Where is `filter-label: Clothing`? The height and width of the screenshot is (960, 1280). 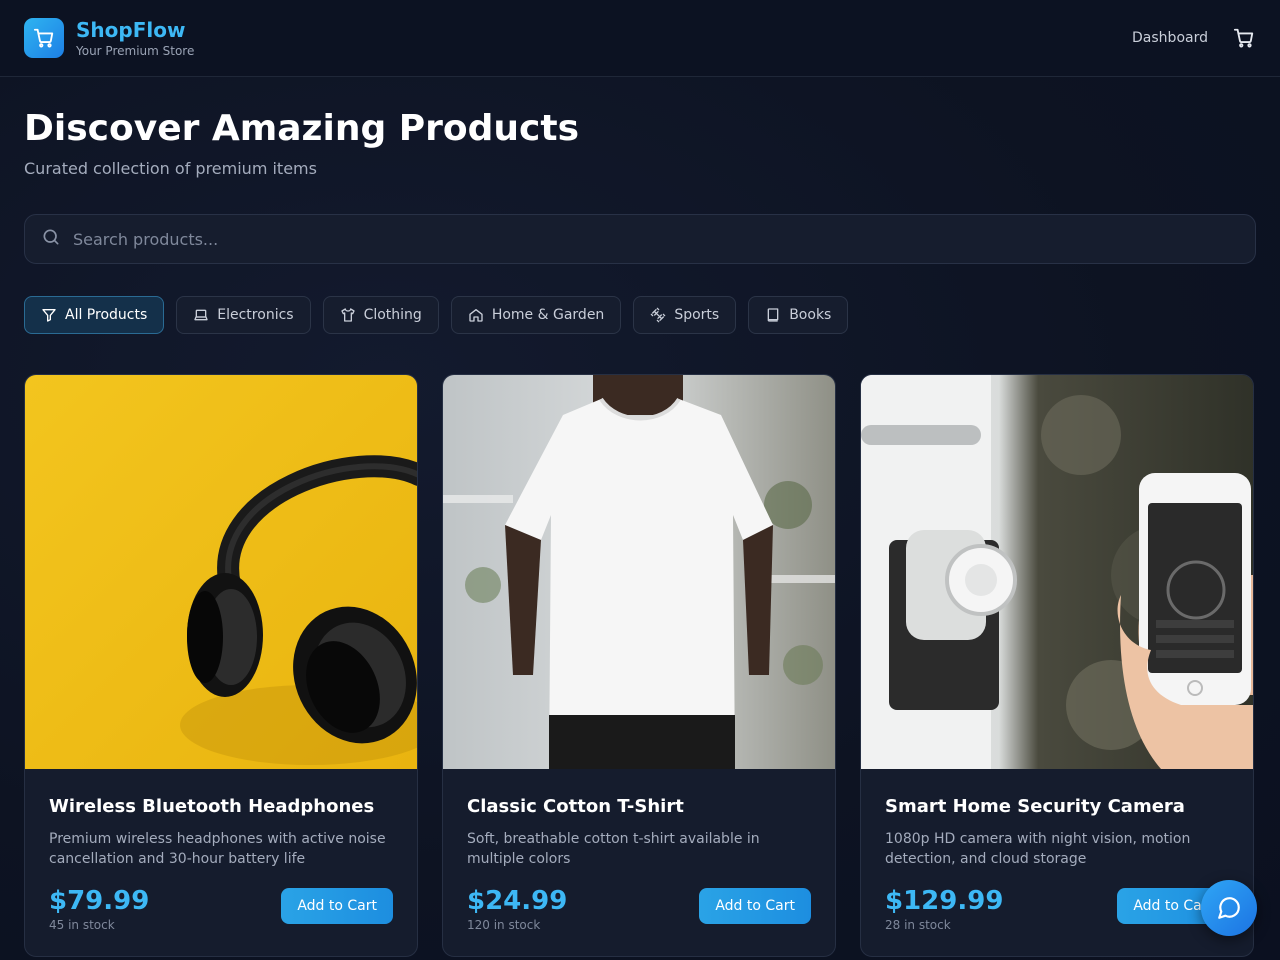
filter-label: Clothing is located at coordinates (392, 315).